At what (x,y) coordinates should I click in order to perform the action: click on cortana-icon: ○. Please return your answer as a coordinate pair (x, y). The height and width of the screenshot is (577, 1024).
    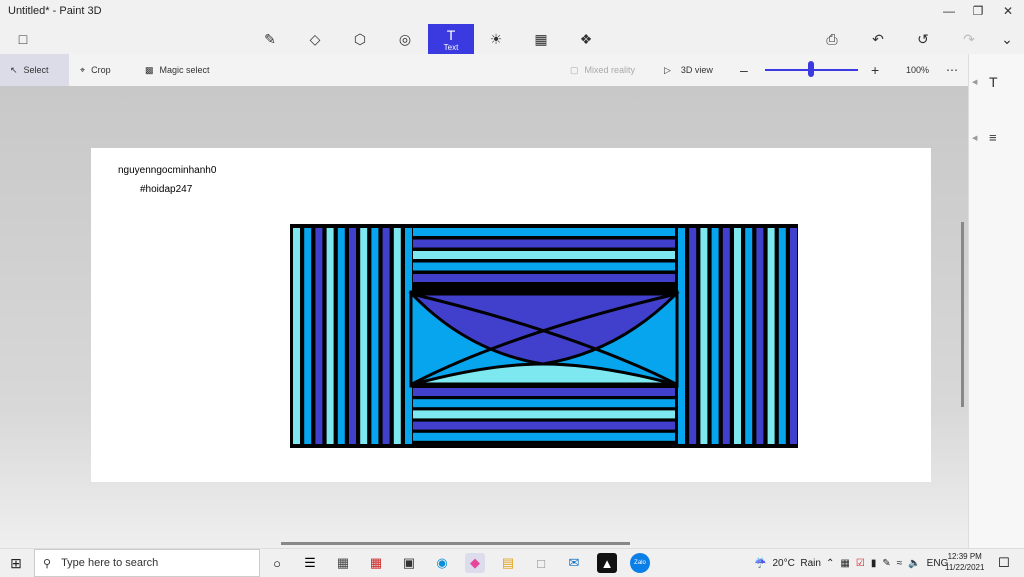
    Looking at the image, I should click on (277, 563).